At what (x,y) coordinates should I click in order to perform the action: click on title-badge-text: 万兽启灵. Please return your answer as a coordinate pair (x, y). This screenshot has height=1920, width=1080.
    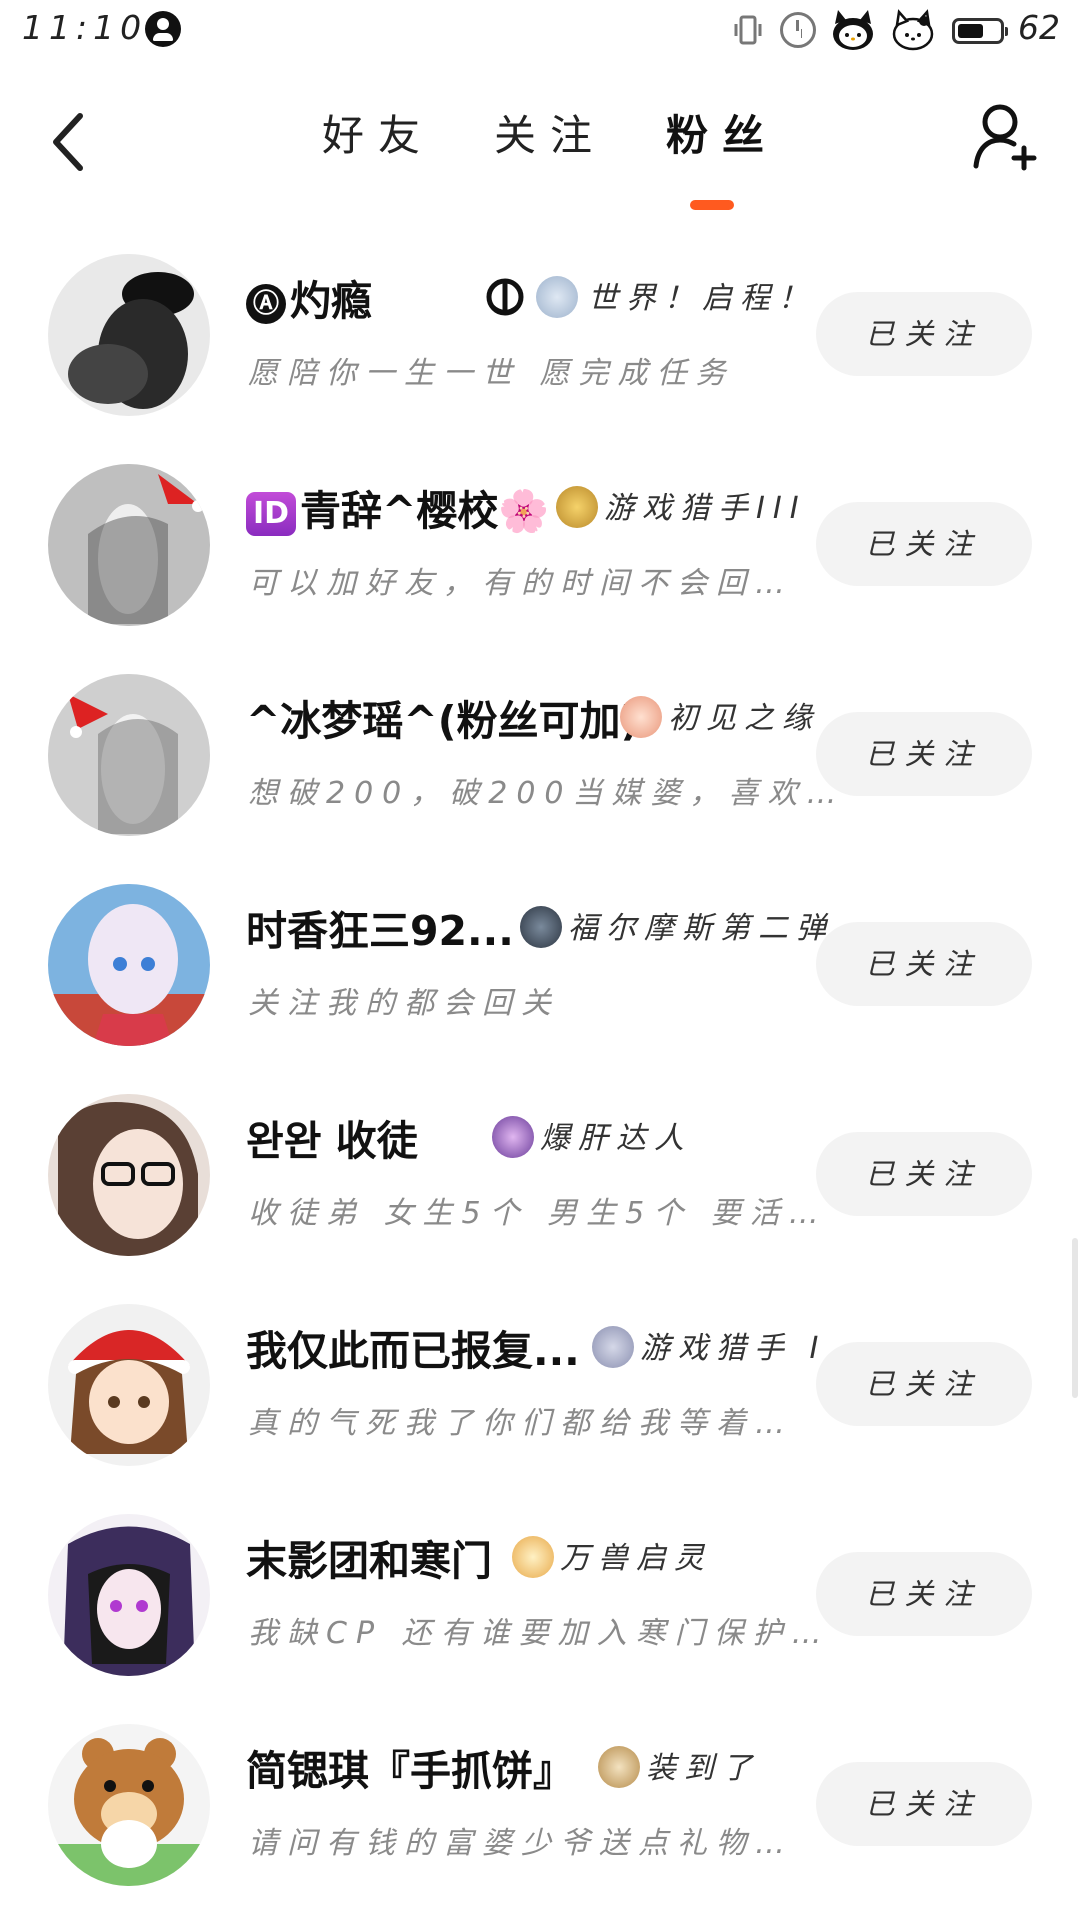
    Looking at the image, I should click on (636, 1558).